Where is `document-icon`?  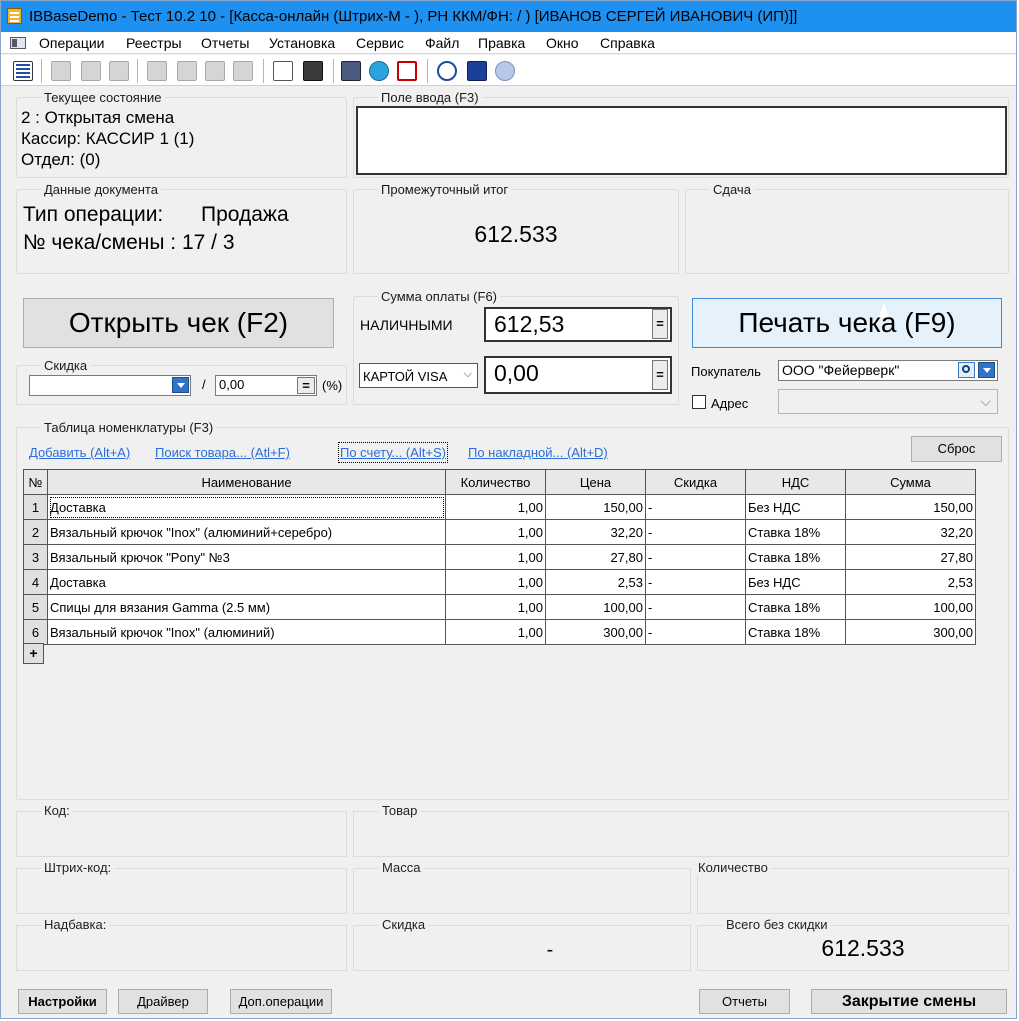
document-icon is located at coordinates (243, 71).